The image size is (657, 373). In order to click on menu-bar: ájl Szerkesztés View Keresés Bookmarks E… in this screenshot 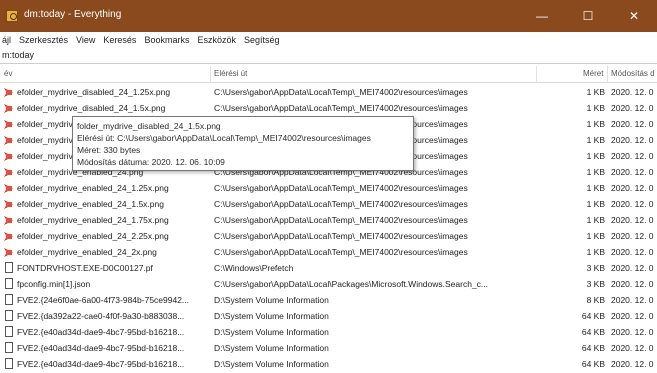, I will do `click(328, 40)`.